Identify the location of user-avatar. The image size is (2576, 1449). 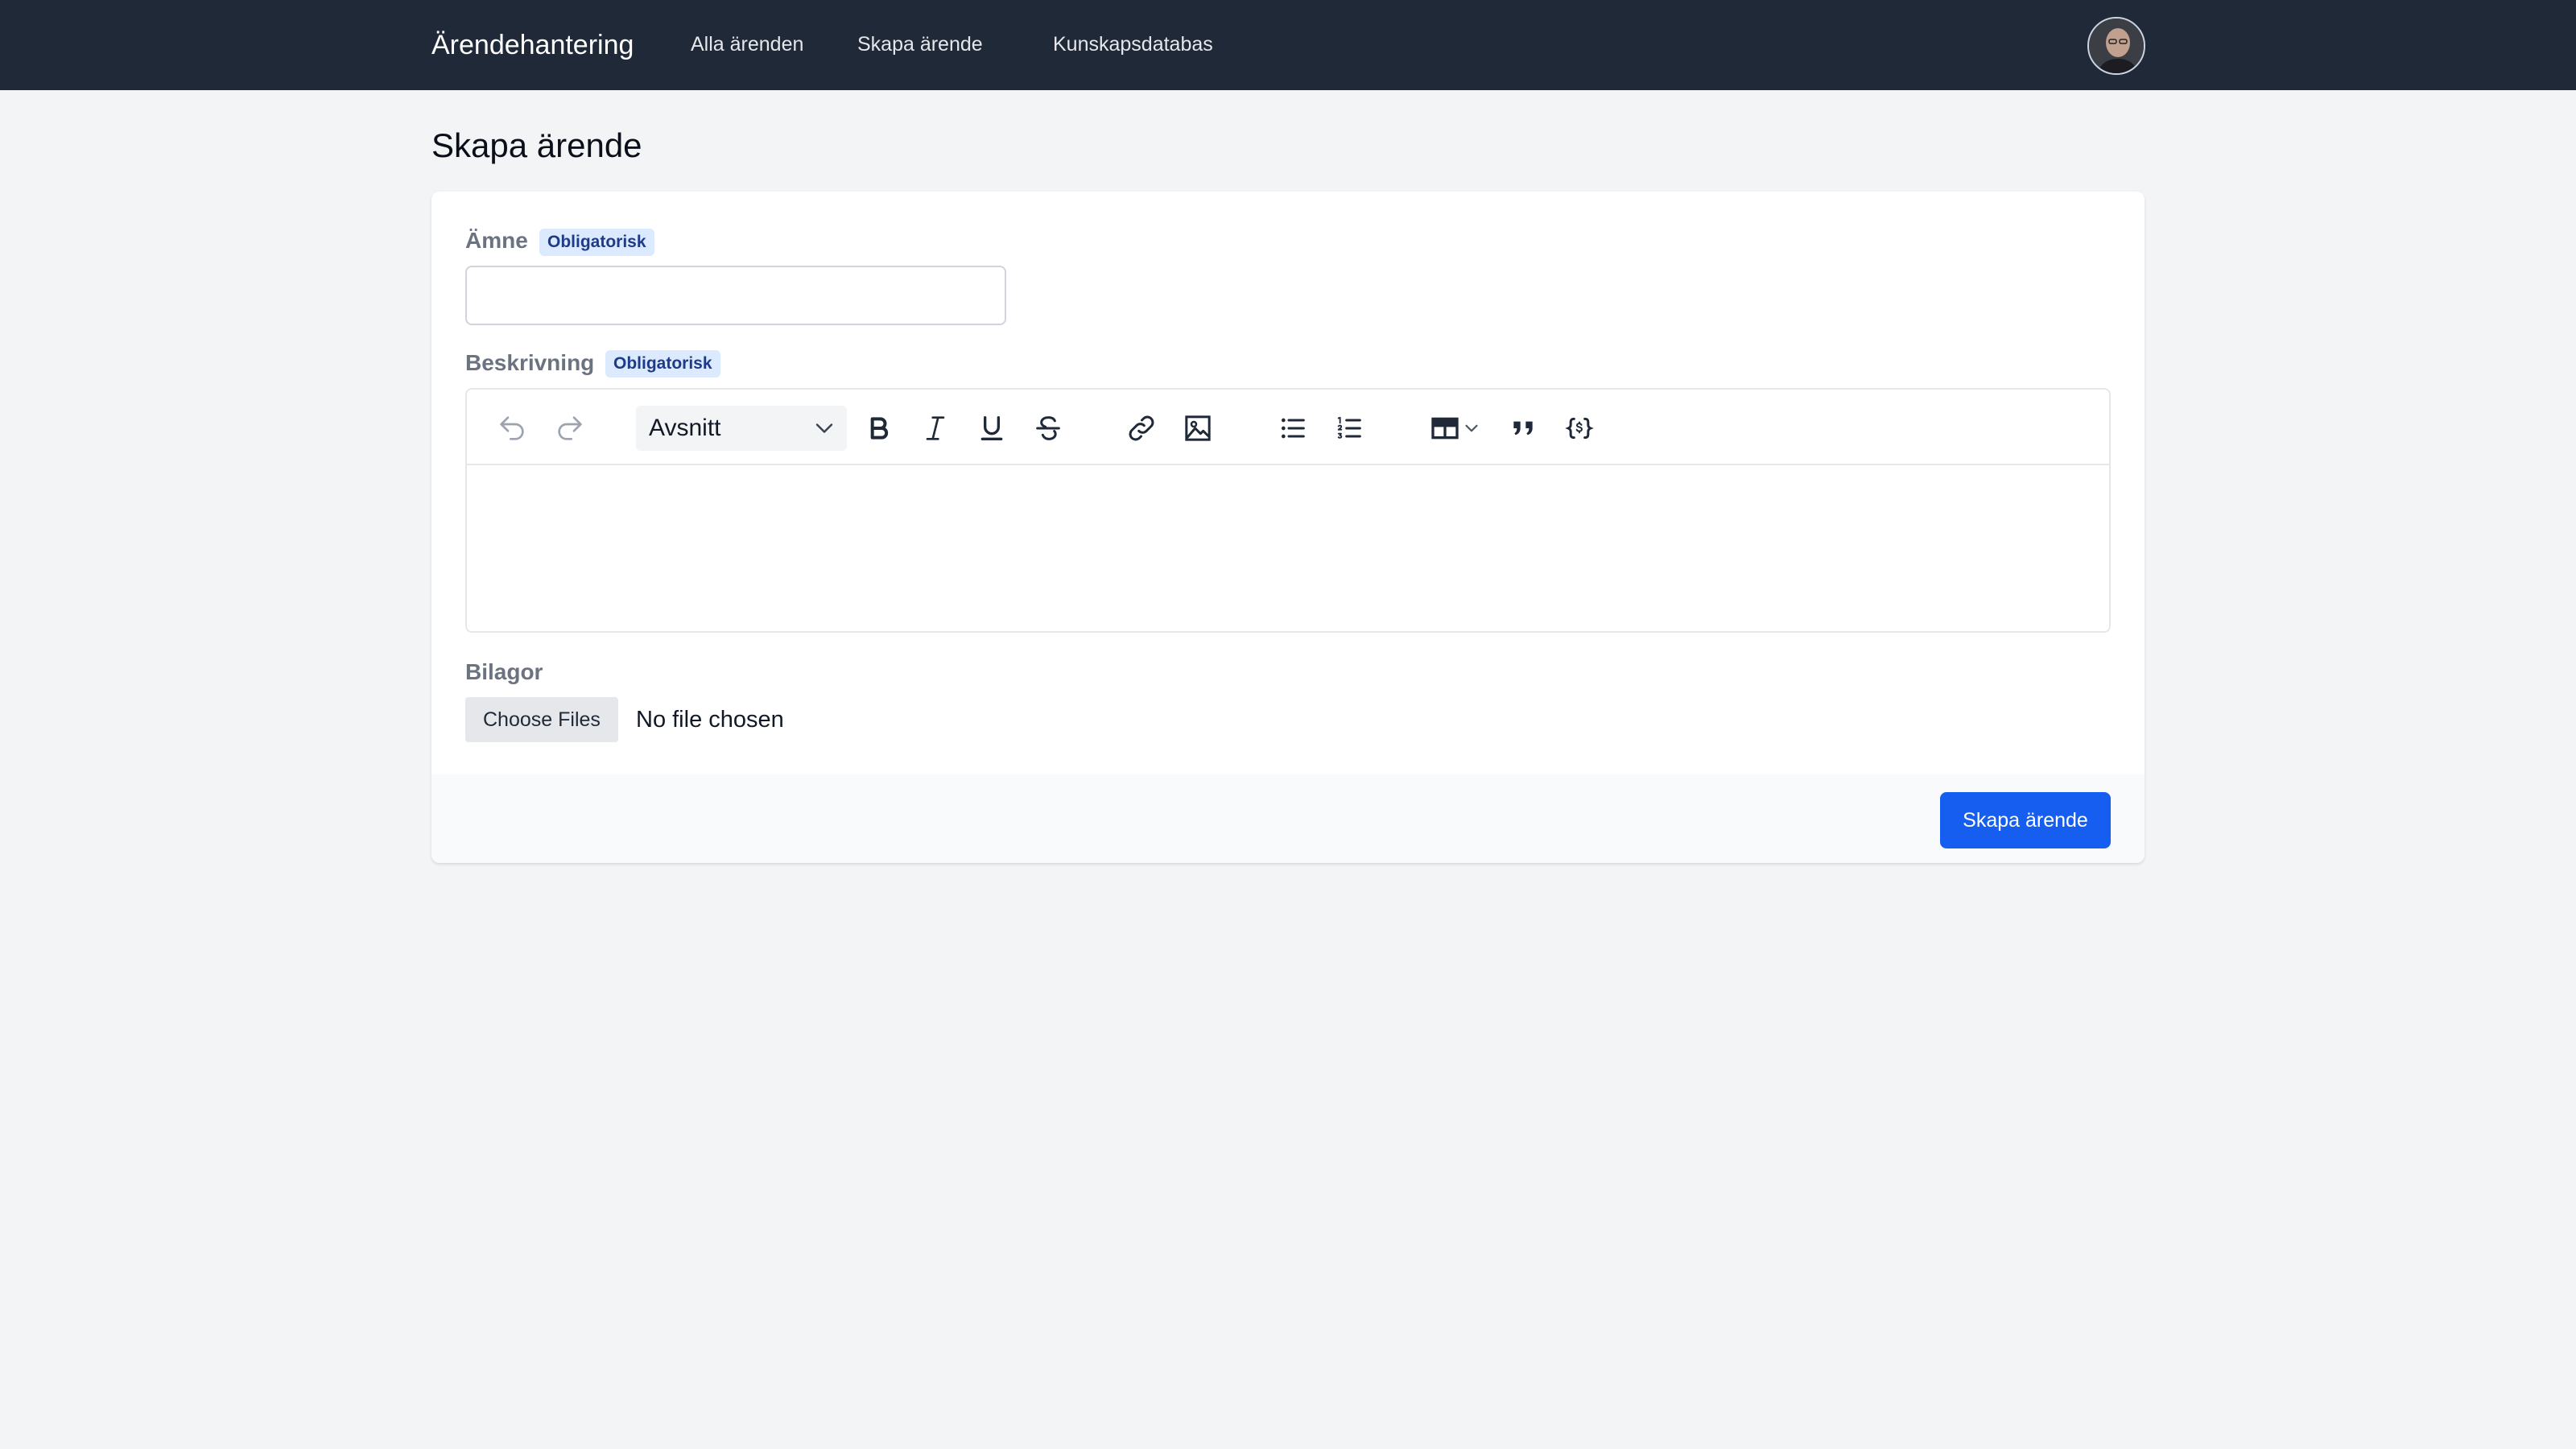
(2116, 46).